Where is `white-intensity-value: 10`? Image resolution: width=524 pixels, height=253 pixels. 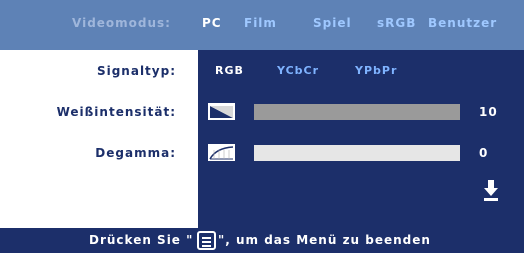 white-intensity-value: 10 is located at coordinates (488, 112).